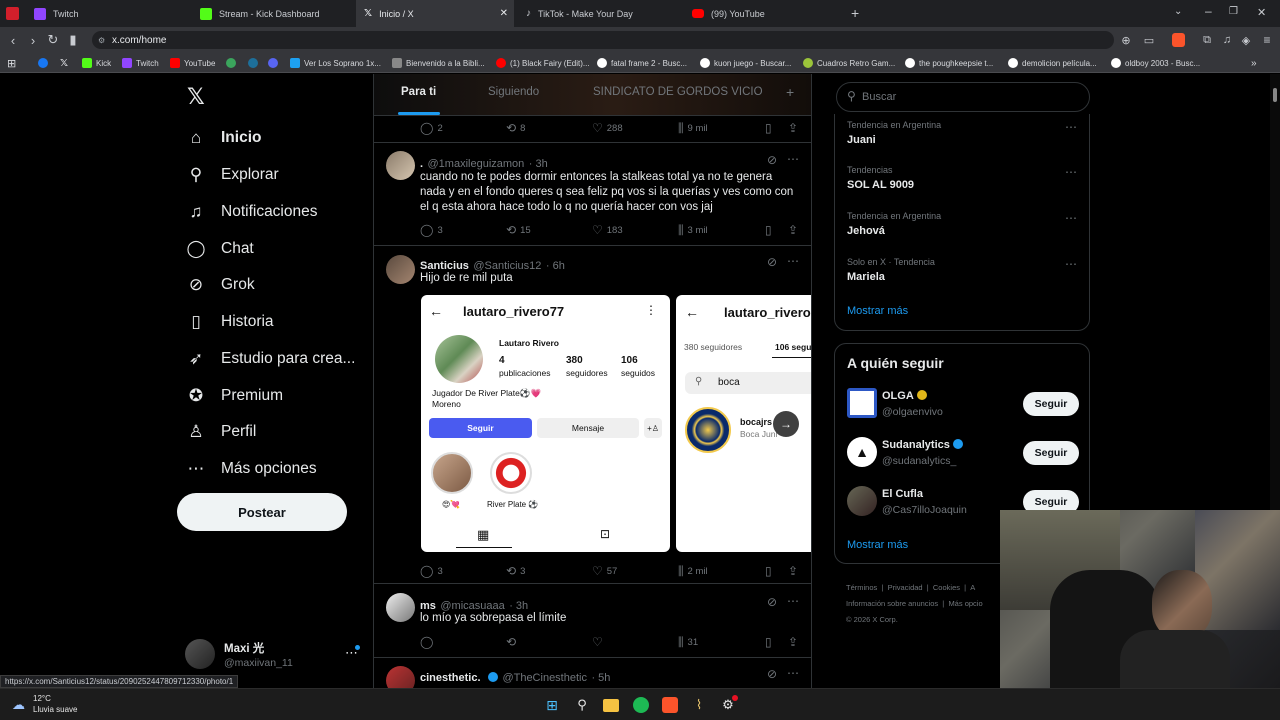 The width and height of the screenshot is (1280, 720). Describe the element at coordinates (53, 40) in the screenshot. I see `reload-icon: ↻` at that location.